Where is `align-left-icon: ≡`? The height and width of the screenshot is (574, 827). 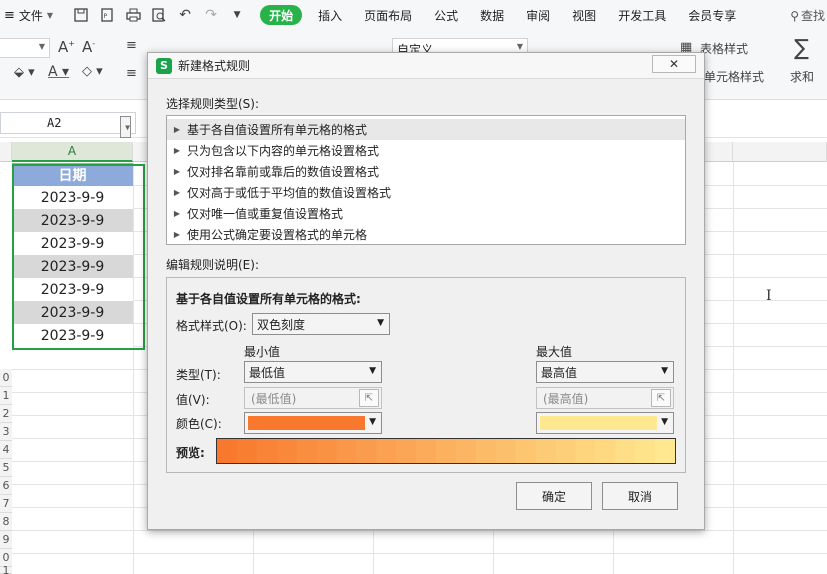
align-left-icon: ≡ is located at coordinates (131, 45).